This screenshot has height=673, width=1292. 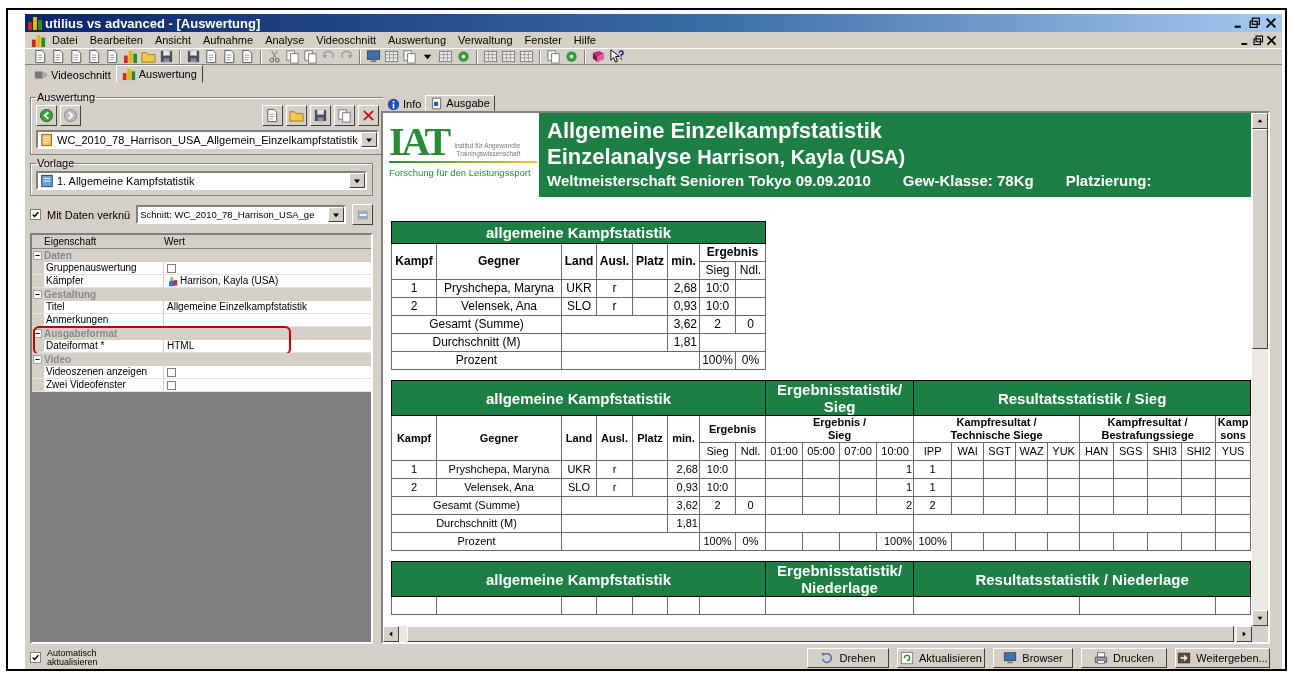 What do you see at coordinates (968, 180) in the screenshot?
I see `report-detail: Gew-Klasse: 78Kg` at bounding box center [968, 180].